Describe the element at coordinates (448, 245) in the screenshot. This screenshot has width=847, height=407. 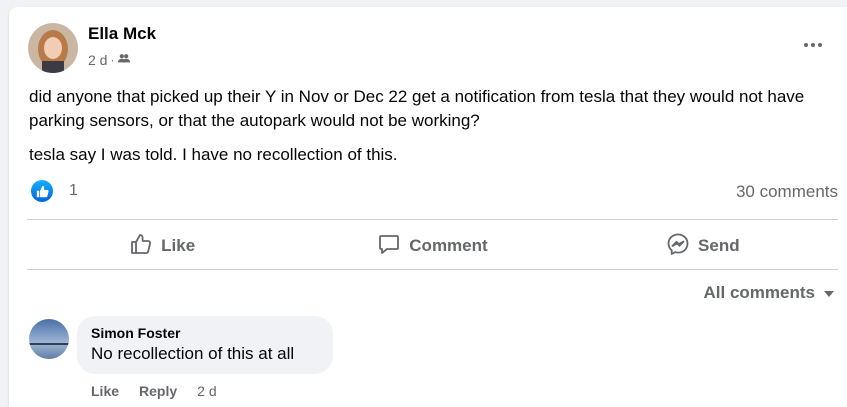
I see `comment-label: Comment` at that location.